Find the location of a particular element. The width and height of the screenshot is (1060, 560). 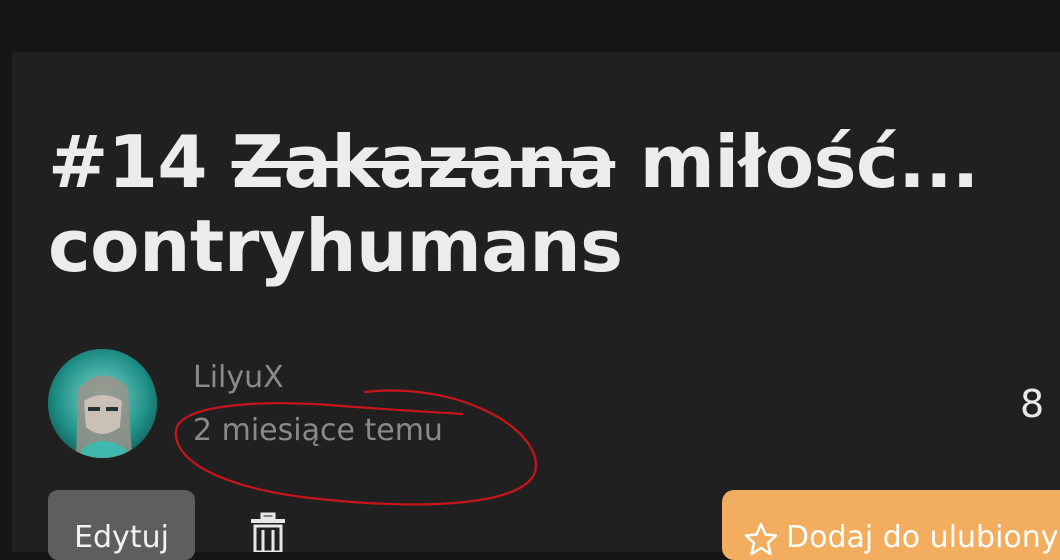

avatar-image is located at coordinates (102, 403).